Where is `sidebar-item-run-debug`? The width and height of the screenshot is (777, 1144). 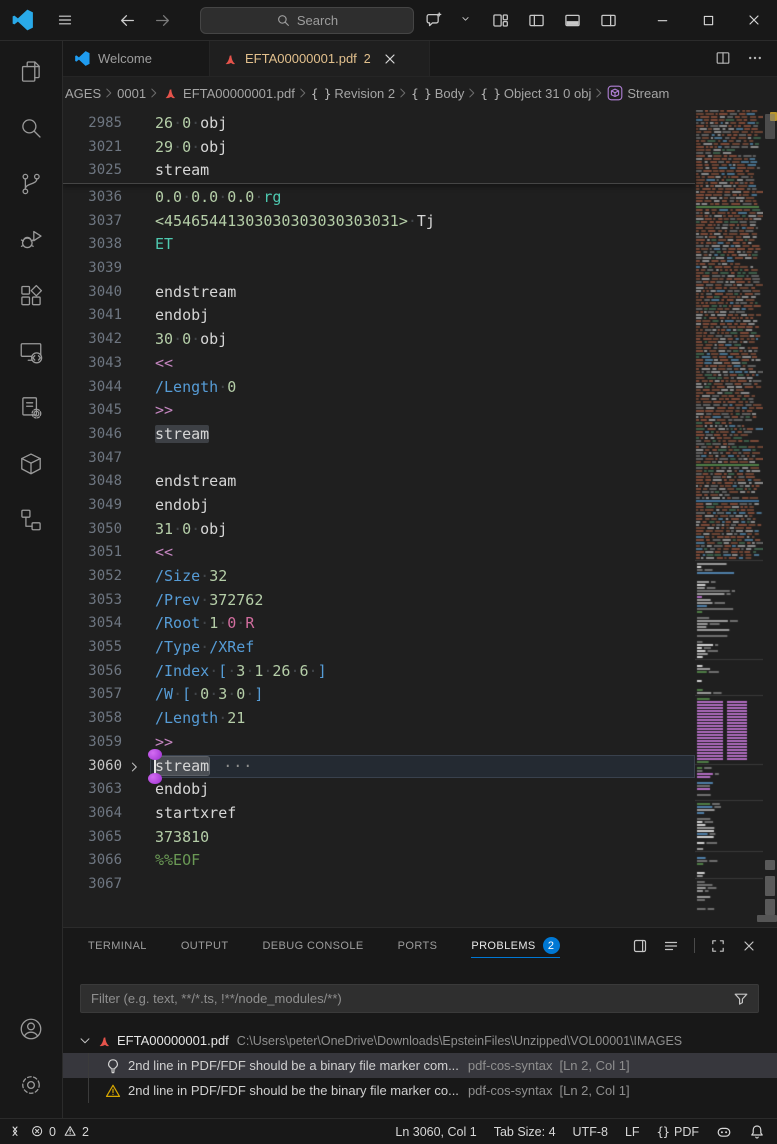
sidebar-item-run-debug is located at coordinates (31, 240).